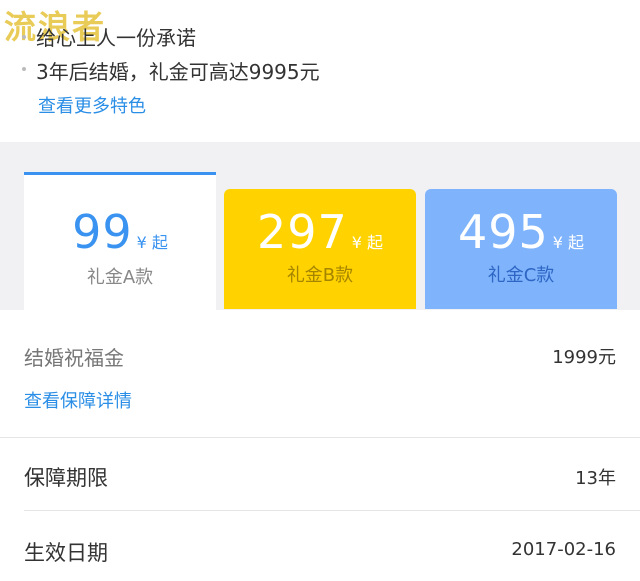 Image resolution: width=640 pixels, height=581 pixels. What do you see at coordinates (503, 232) in the screenshot?
I see `plan-price: 495` at bounding box center [503, 232].